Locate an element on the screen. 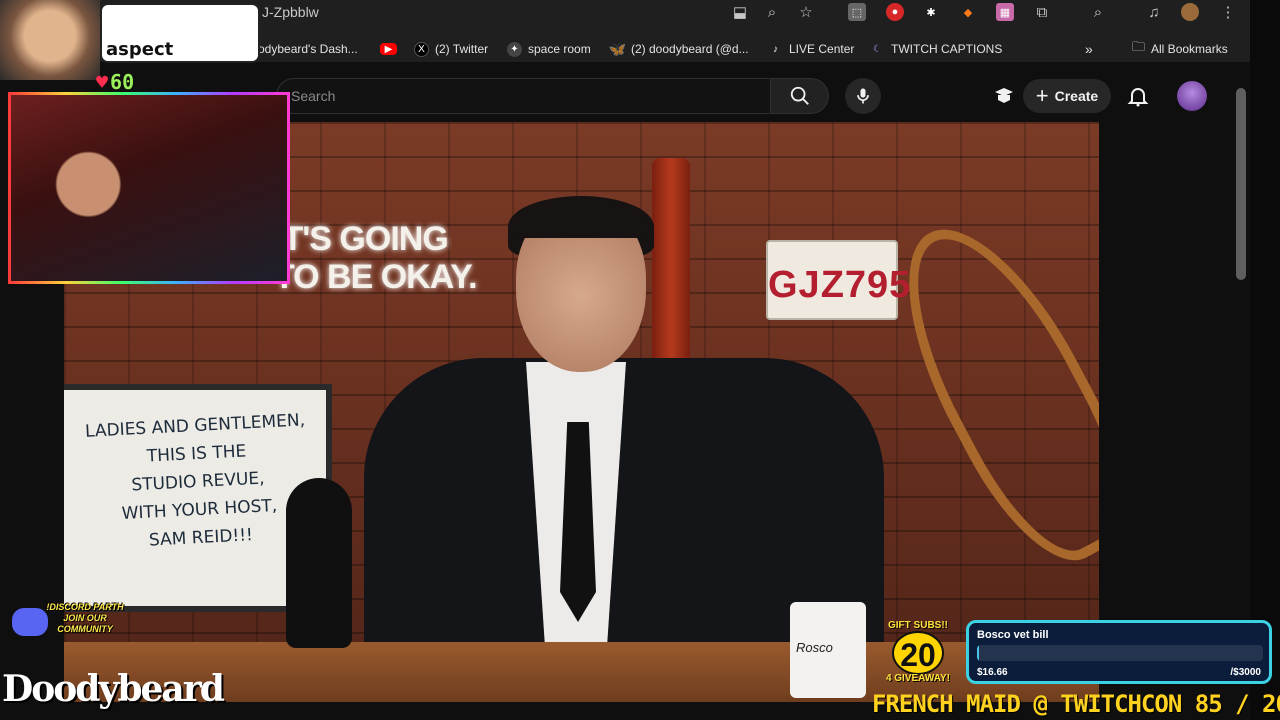 This screenshot has height=720, width=1280. goal-current-amount: $16.66 is located at coordinates (992, 672).